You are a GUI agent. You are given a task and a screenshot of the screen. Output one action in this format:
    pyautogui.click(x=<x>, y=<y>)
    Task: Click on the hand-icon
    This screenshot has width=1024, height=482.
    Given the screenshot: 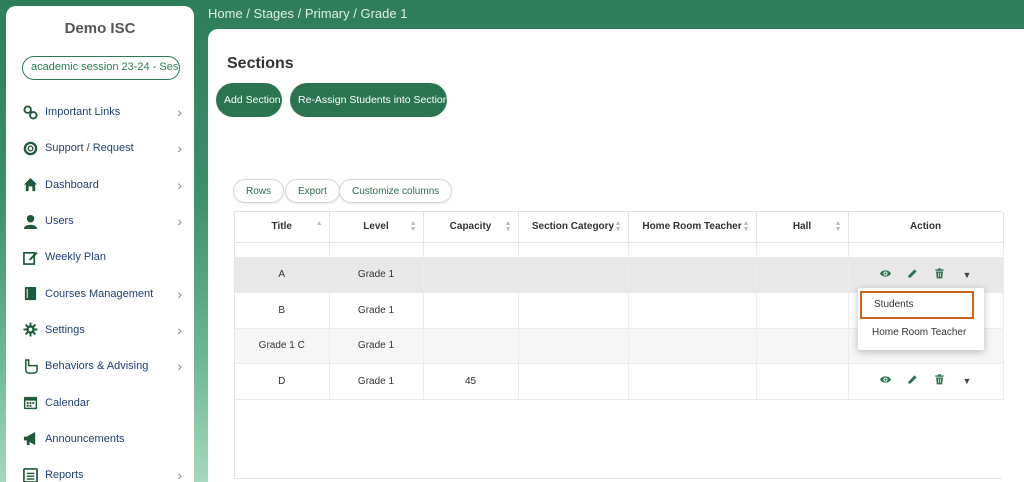 What is the action you would take?
    pyautogui.click(x=30, y=366)
    